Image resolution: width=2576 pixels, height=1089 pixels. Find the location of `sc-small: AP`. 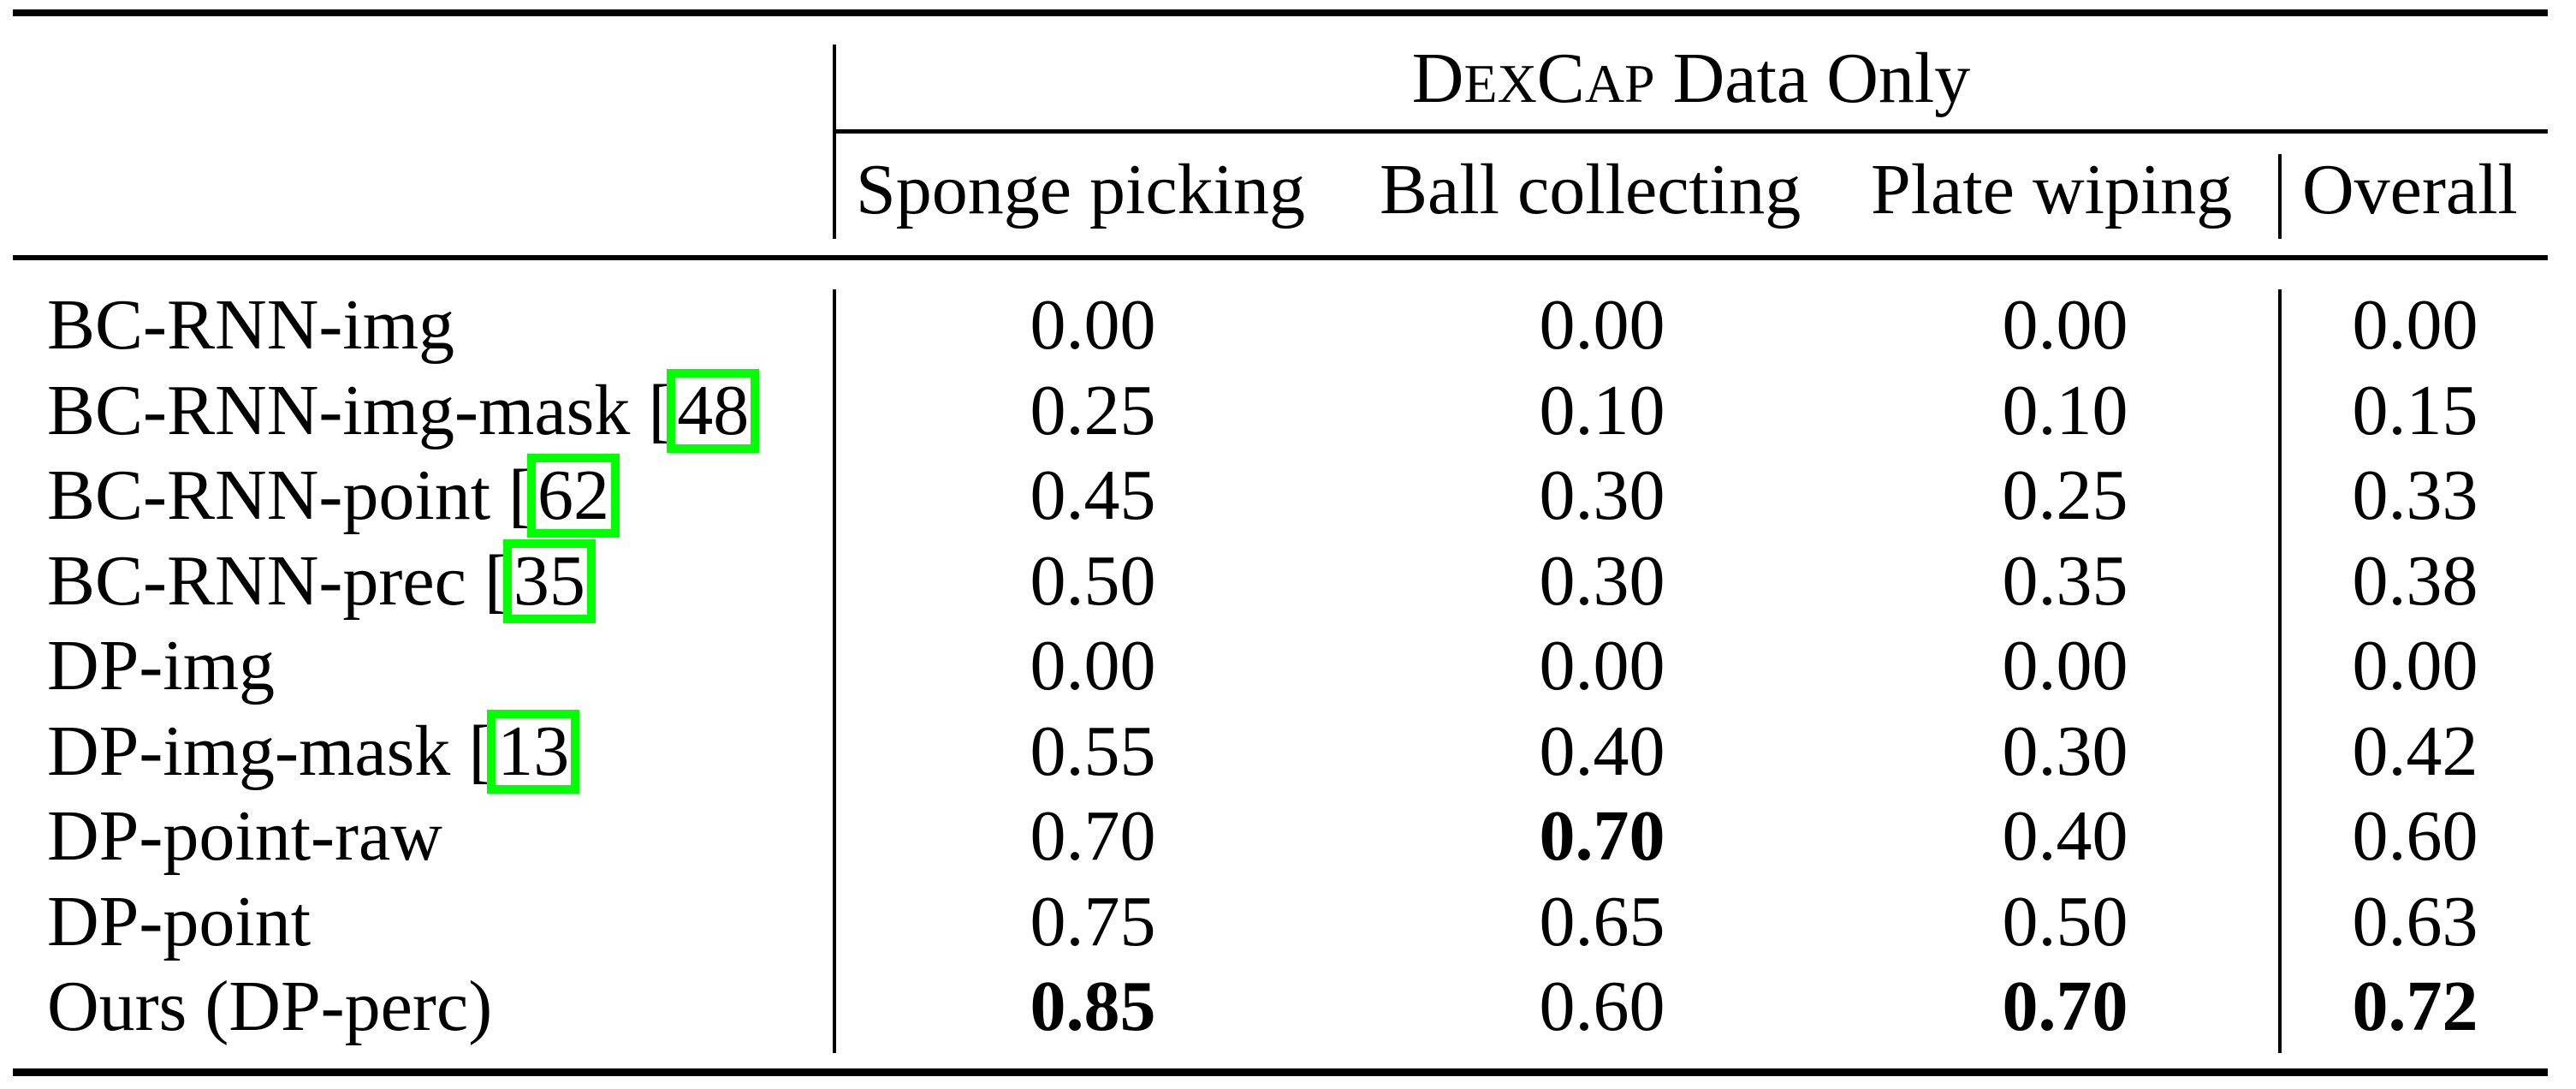

sc-small: AP is located at coordinates (1619, 83).